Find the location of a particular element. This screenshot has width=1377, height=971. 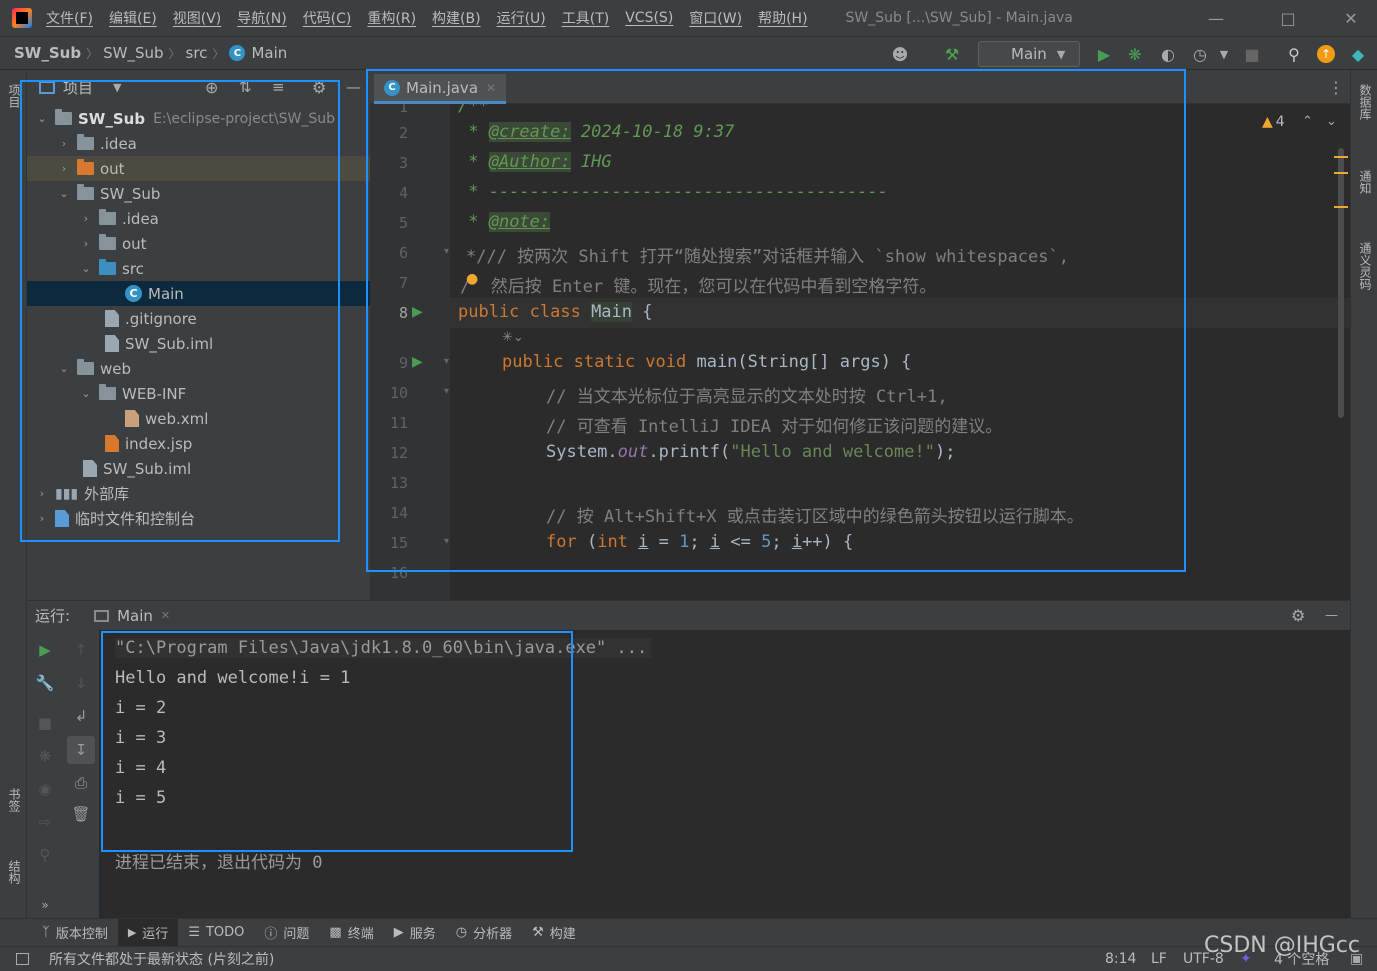

menu-window: 窗口(W) is located at coordinates (715, 18).